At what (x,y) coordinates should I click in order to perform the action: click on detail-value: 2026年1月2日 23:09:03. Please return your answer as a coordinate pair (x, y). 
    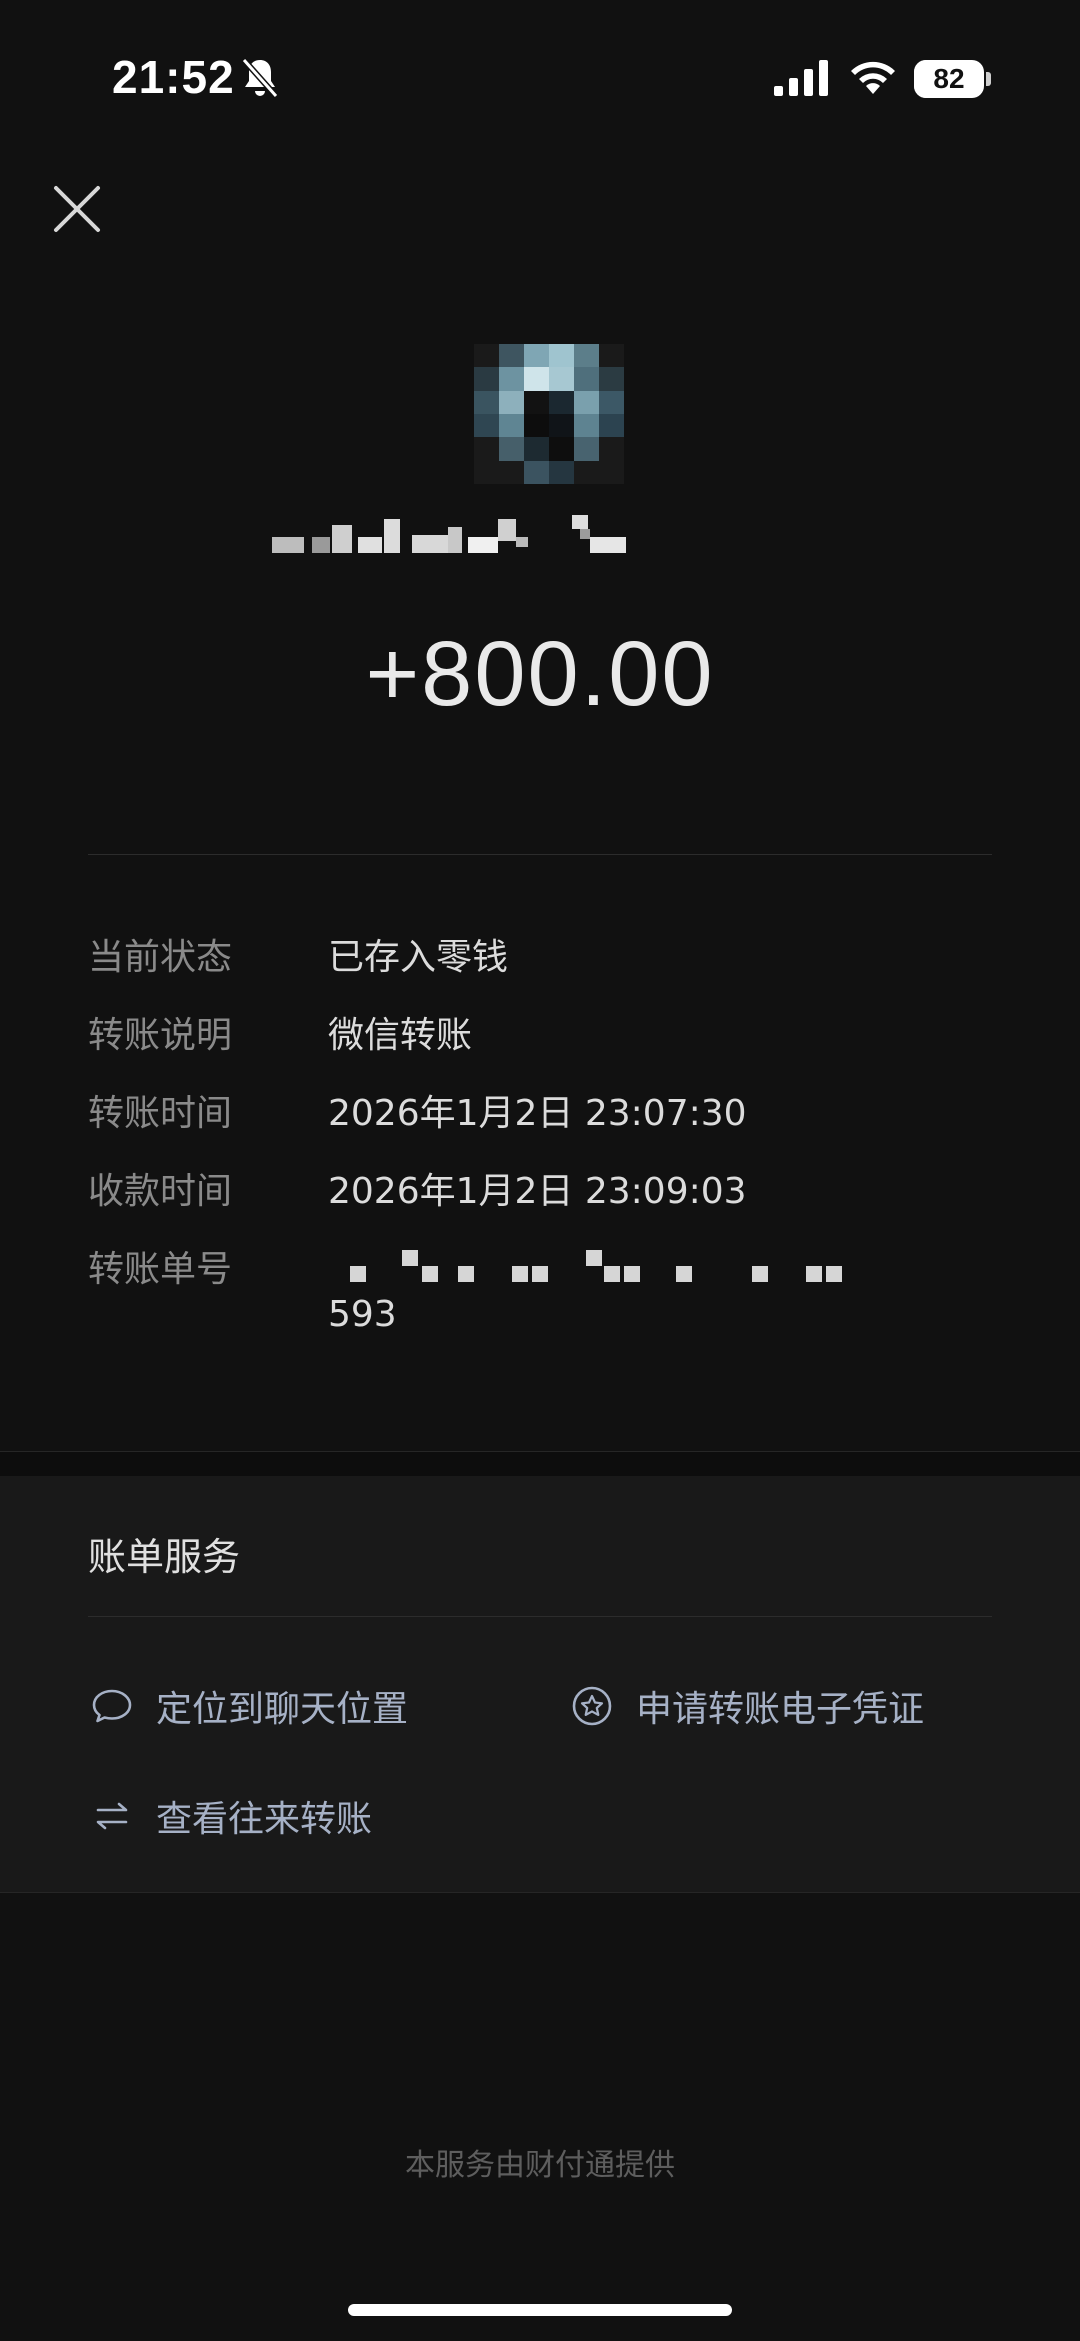
    Looking at the image, I should click on (537, 1191).